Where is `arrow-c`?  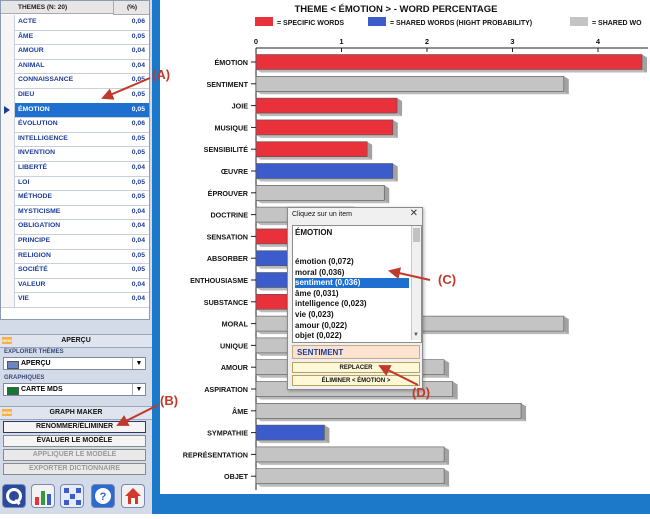 arrow-c is located at coordinates (409, 274).